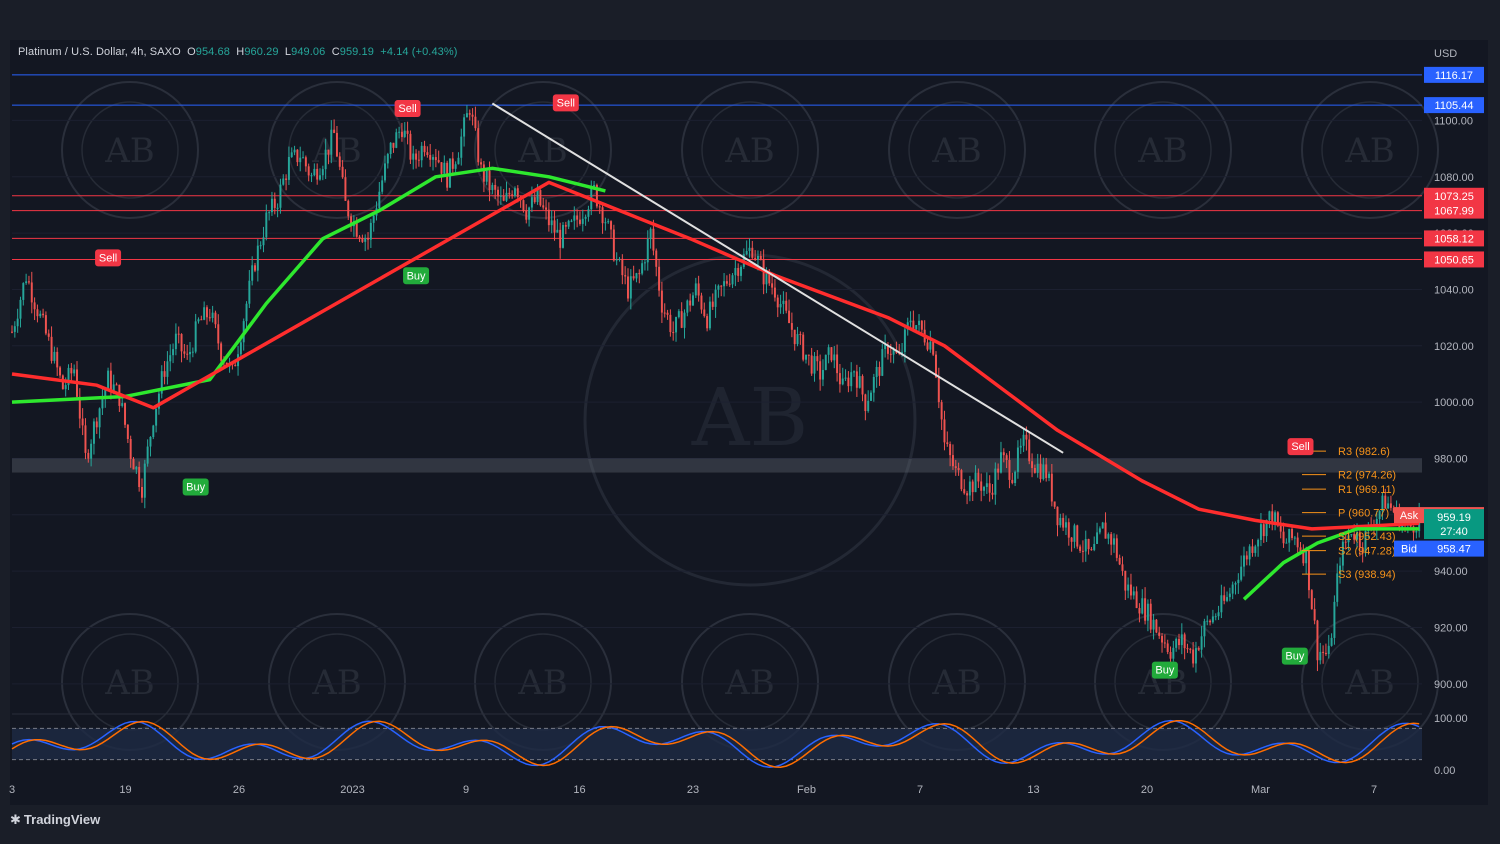 The image size is (1500, 844). What do you see at coordinates (1366, 537) in the screenshot?
I see `pivot-label: S1 (952.43)` at bounding box center [1366, 537].